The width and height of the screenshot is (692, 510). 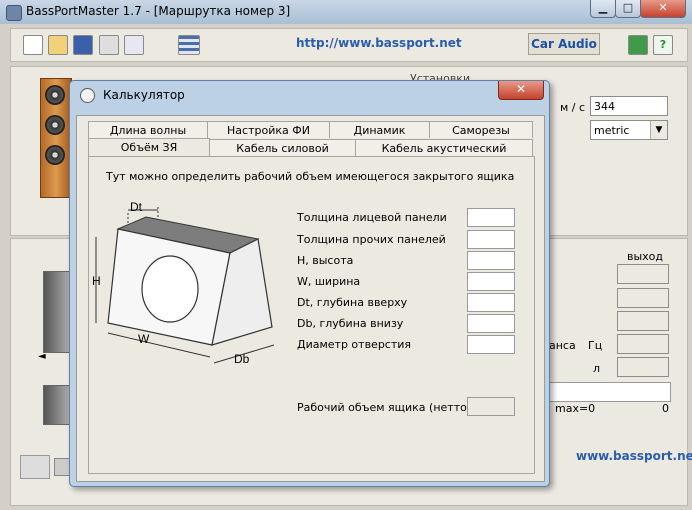 What do you see at coordinates (645, 256) in the screenshot?
I see `output-header: выход` at bounding box center [645, 256].